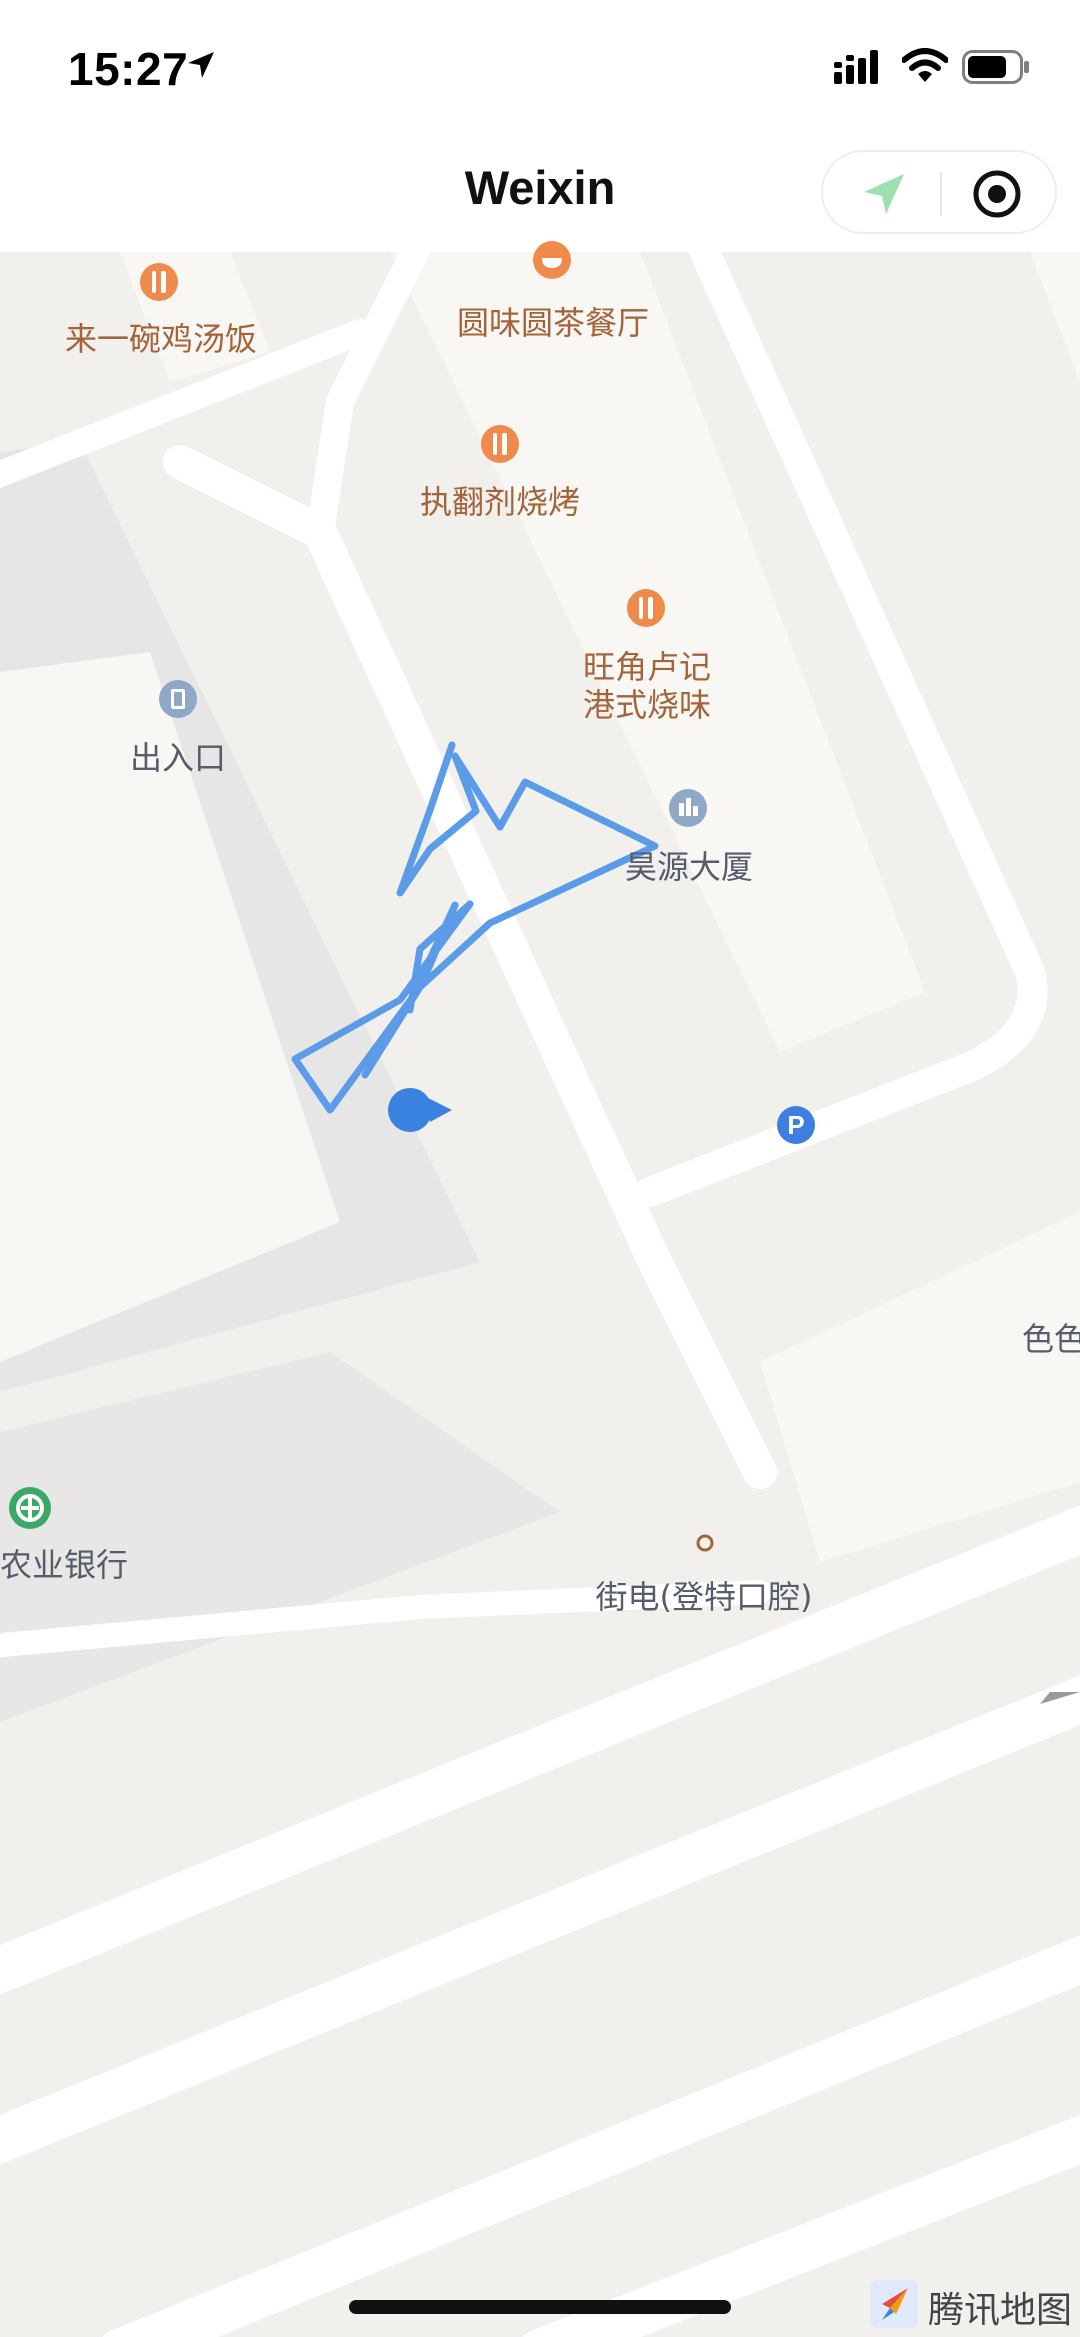  What do you see at coordinates (1000, 2310) in the screenshot?
I see `tencent-map-watermark: 腾讯地图` at bounding box center [1000, 2310].